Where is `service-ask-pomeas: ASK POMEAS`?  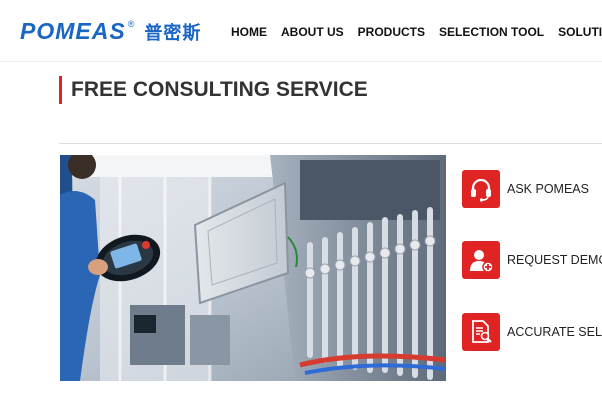
service-ask-pomeas: ASK POMEAS is located at coordinates (525, 189).